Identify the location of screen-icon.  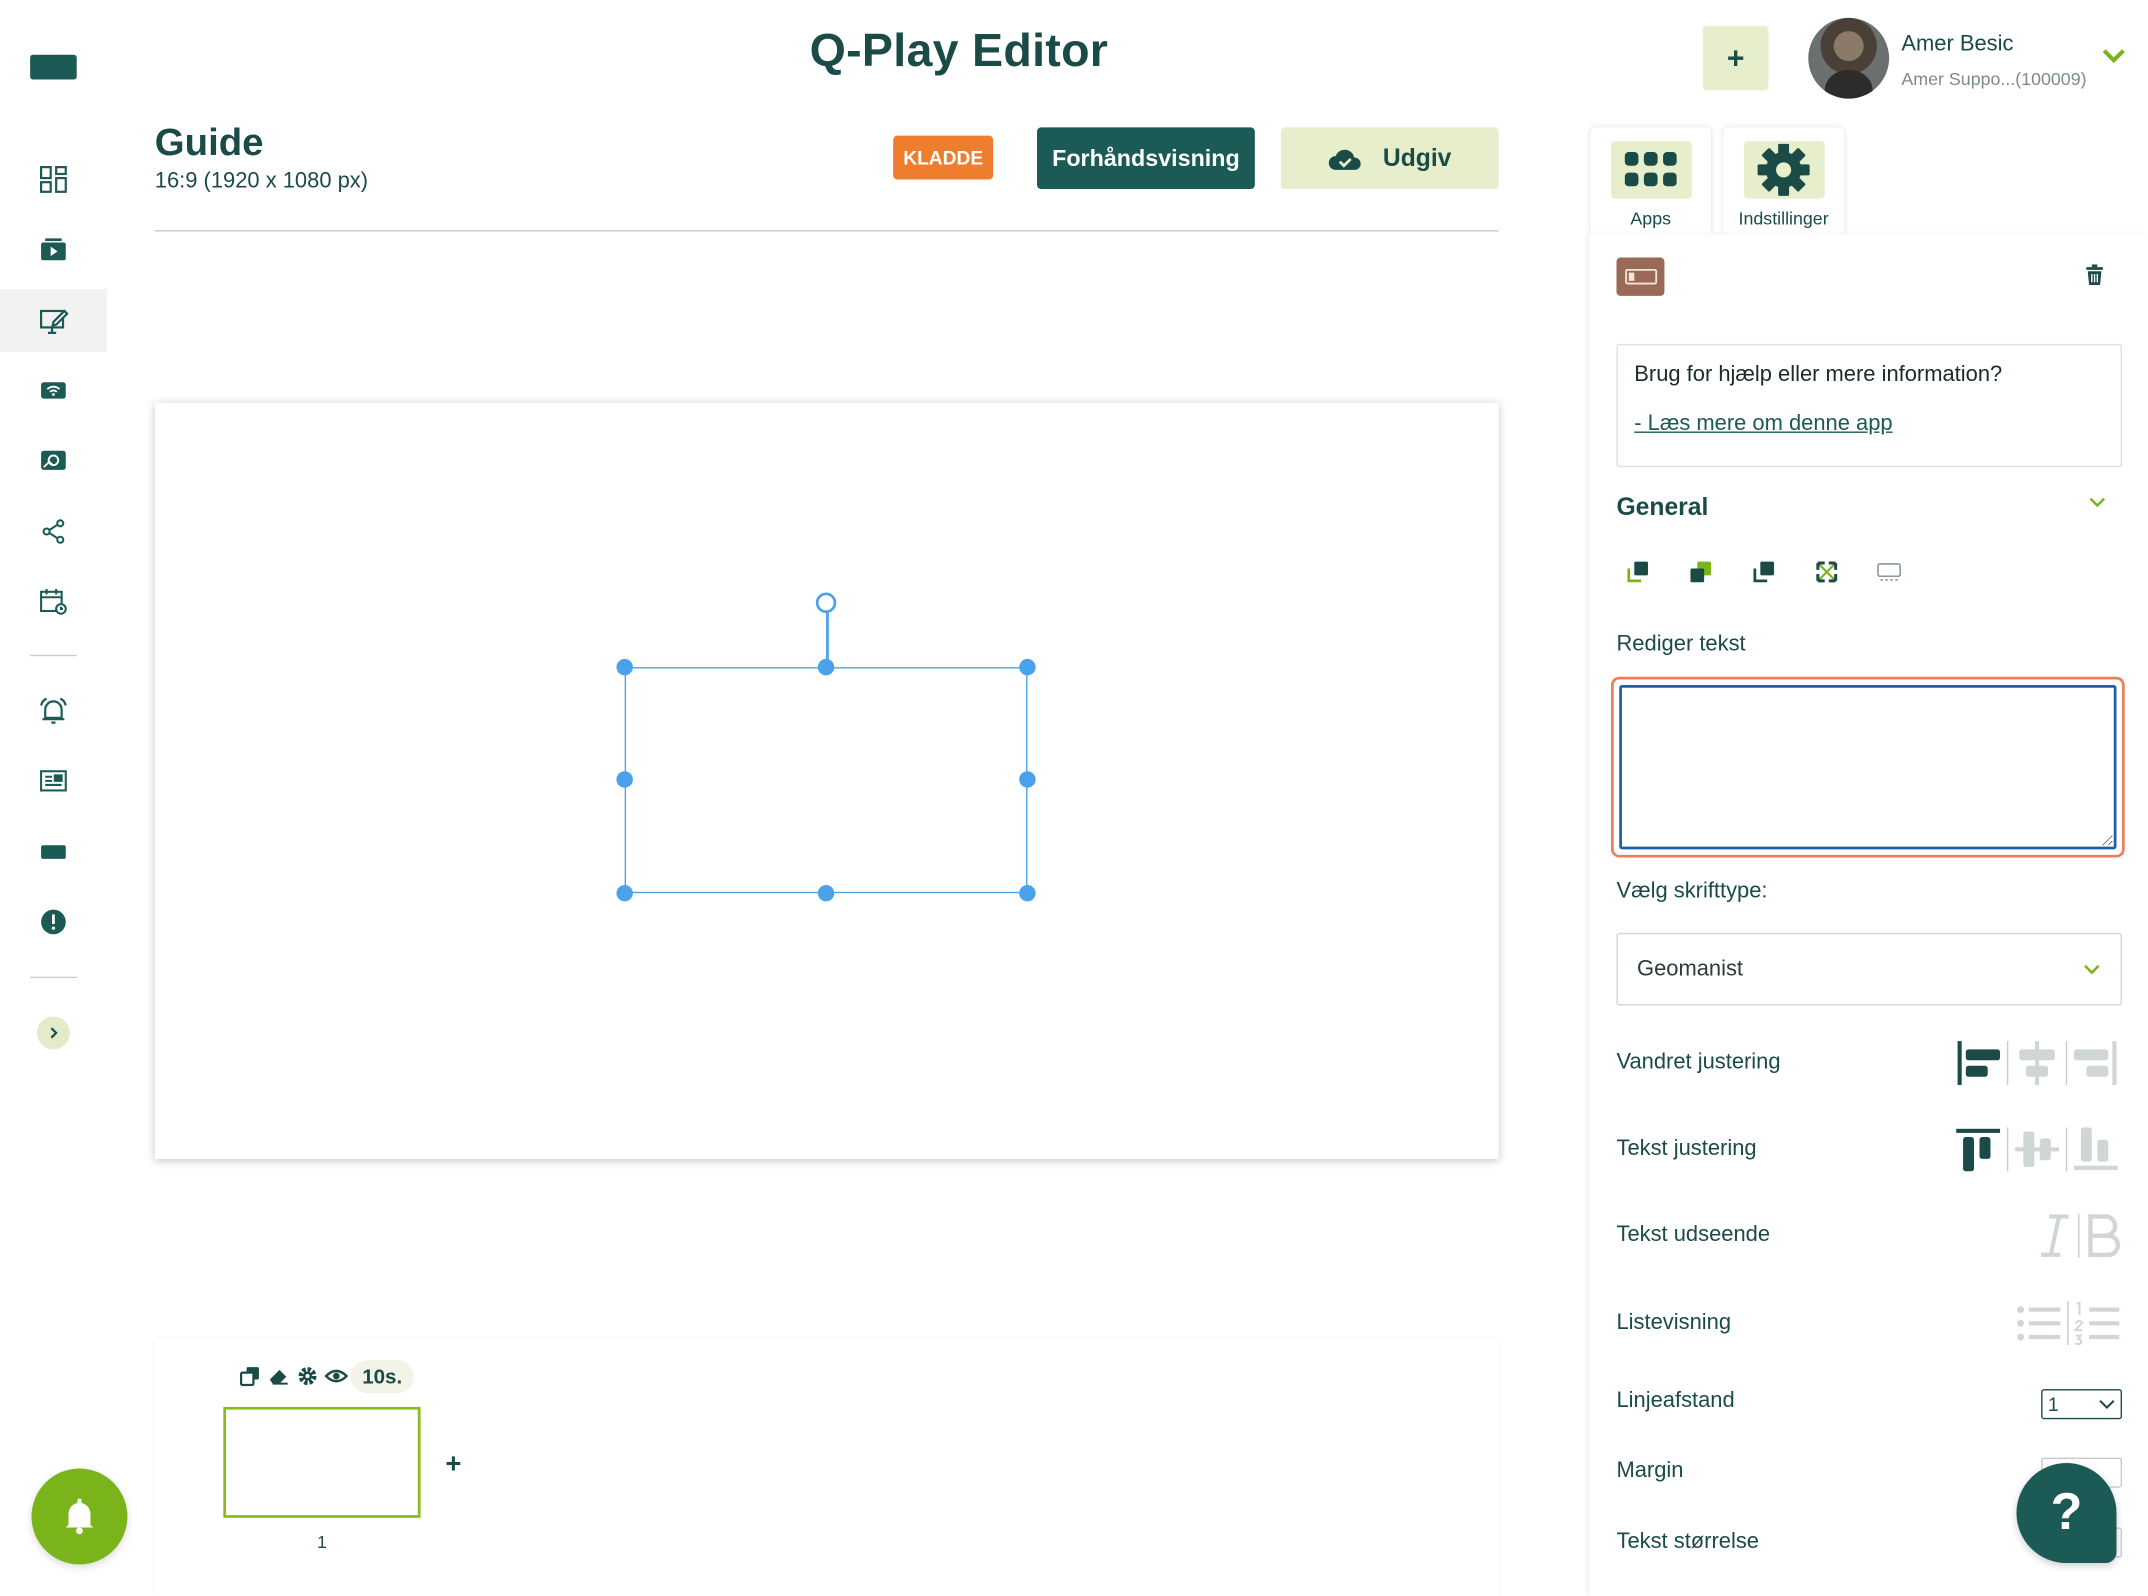
(53, 852).